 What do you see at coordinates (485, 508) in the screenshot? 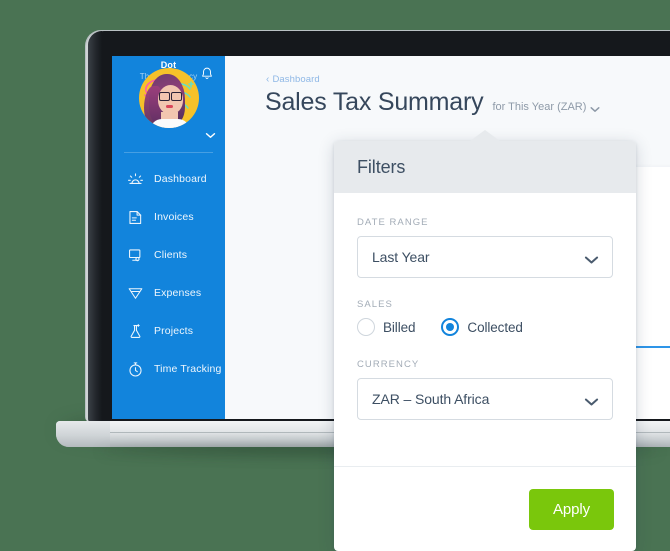
I see `filters-footer: Apply` at bounding box center [485, 508].